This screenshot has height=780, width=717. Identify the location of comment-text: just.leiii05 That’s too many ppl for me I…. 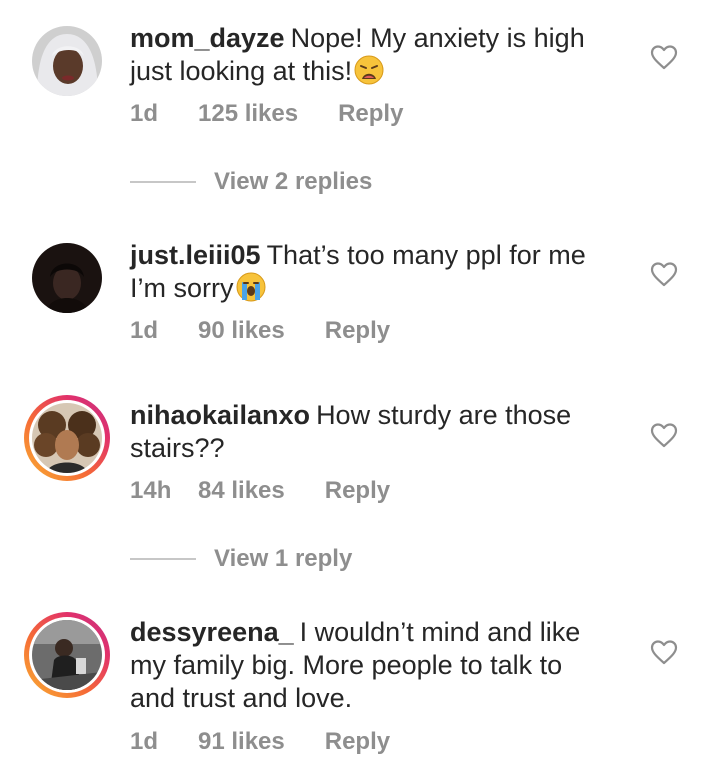
(370, 272).